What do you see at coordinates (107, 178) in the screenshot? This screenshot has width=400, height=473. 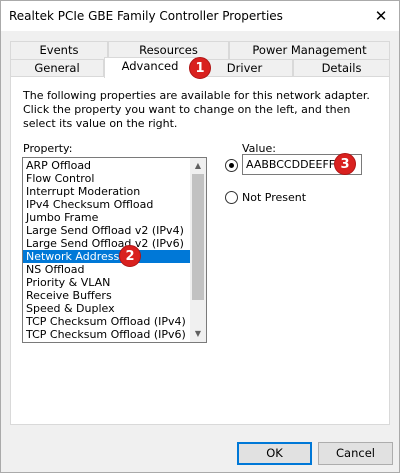 I see `property-item: Flow Control` at bounding box center [107, 178].